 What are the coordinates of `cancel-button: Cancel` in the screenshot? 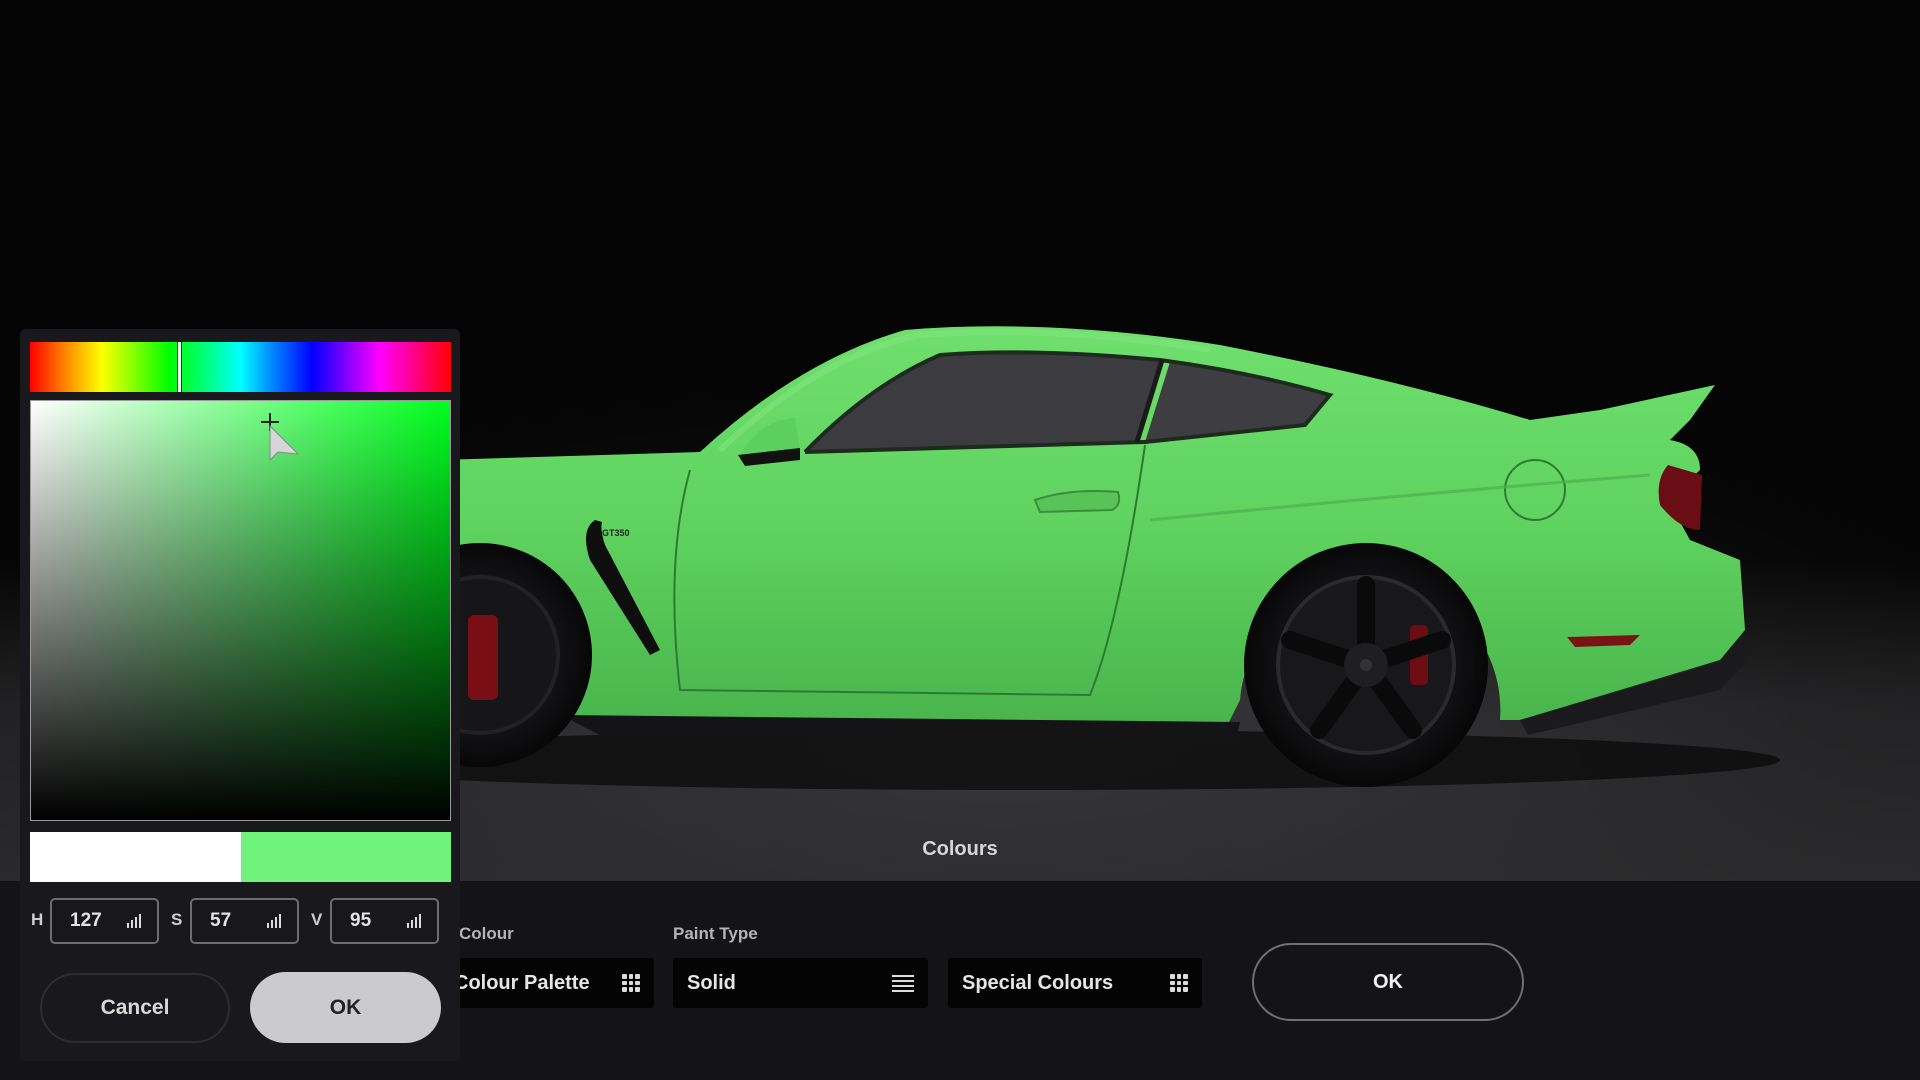 It's located at (135, 1008).